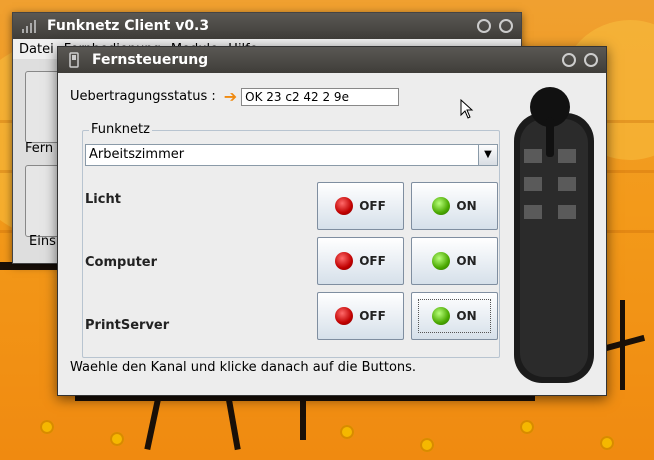  Describe the element at coordinates (569, 60) in the screenshot. I see `dialog-minimize-button` at that location.